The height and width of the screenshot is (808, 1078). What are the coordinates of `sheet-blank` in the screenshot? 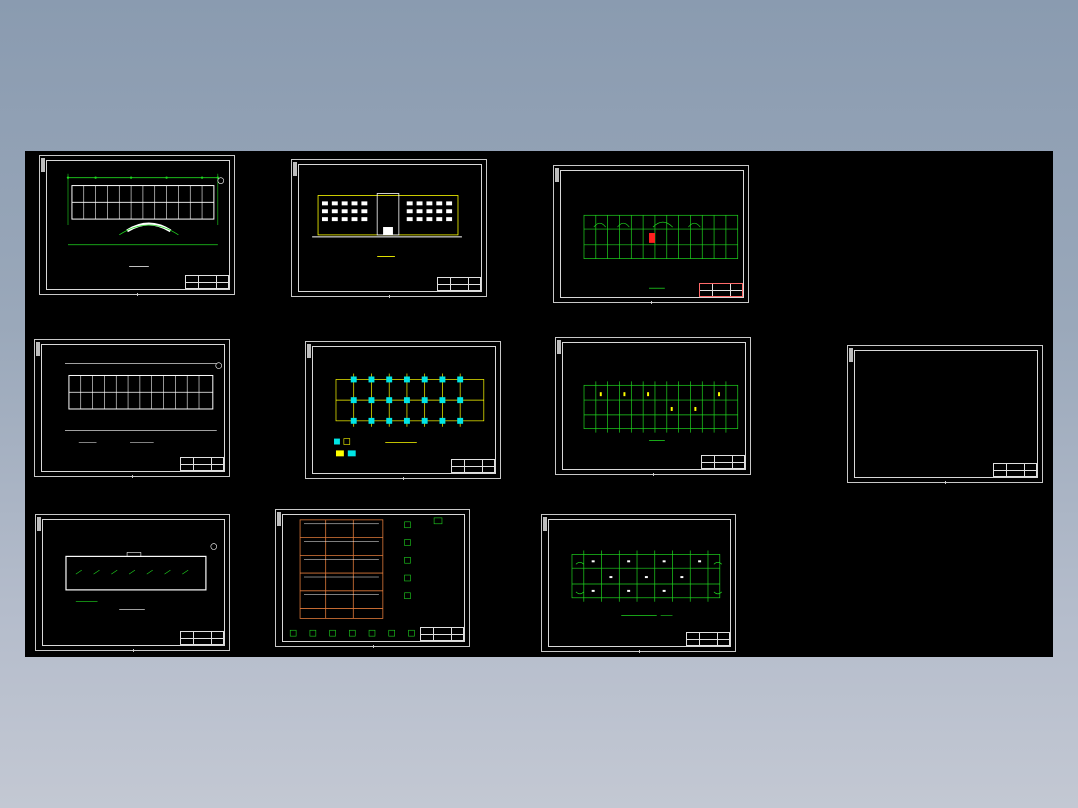 It's located at (945, 414).